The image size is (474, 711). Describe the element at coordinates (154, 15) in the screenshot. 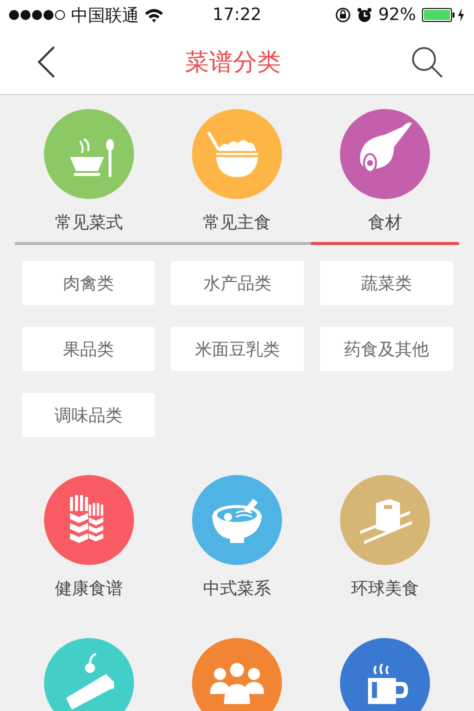

I see `wifi-icon` at that location.